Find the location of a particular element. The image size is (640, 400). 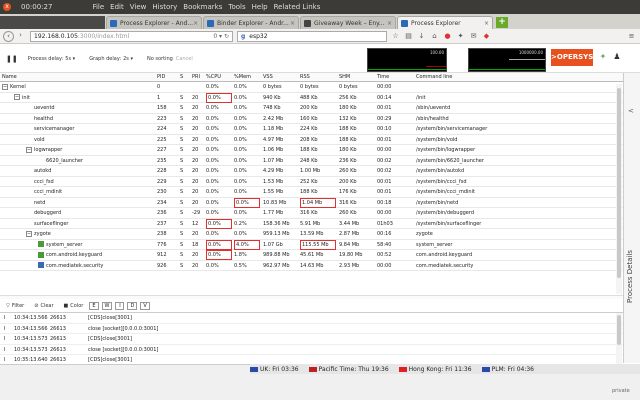

time-tab-spacer is located at coordinates (52, 22).